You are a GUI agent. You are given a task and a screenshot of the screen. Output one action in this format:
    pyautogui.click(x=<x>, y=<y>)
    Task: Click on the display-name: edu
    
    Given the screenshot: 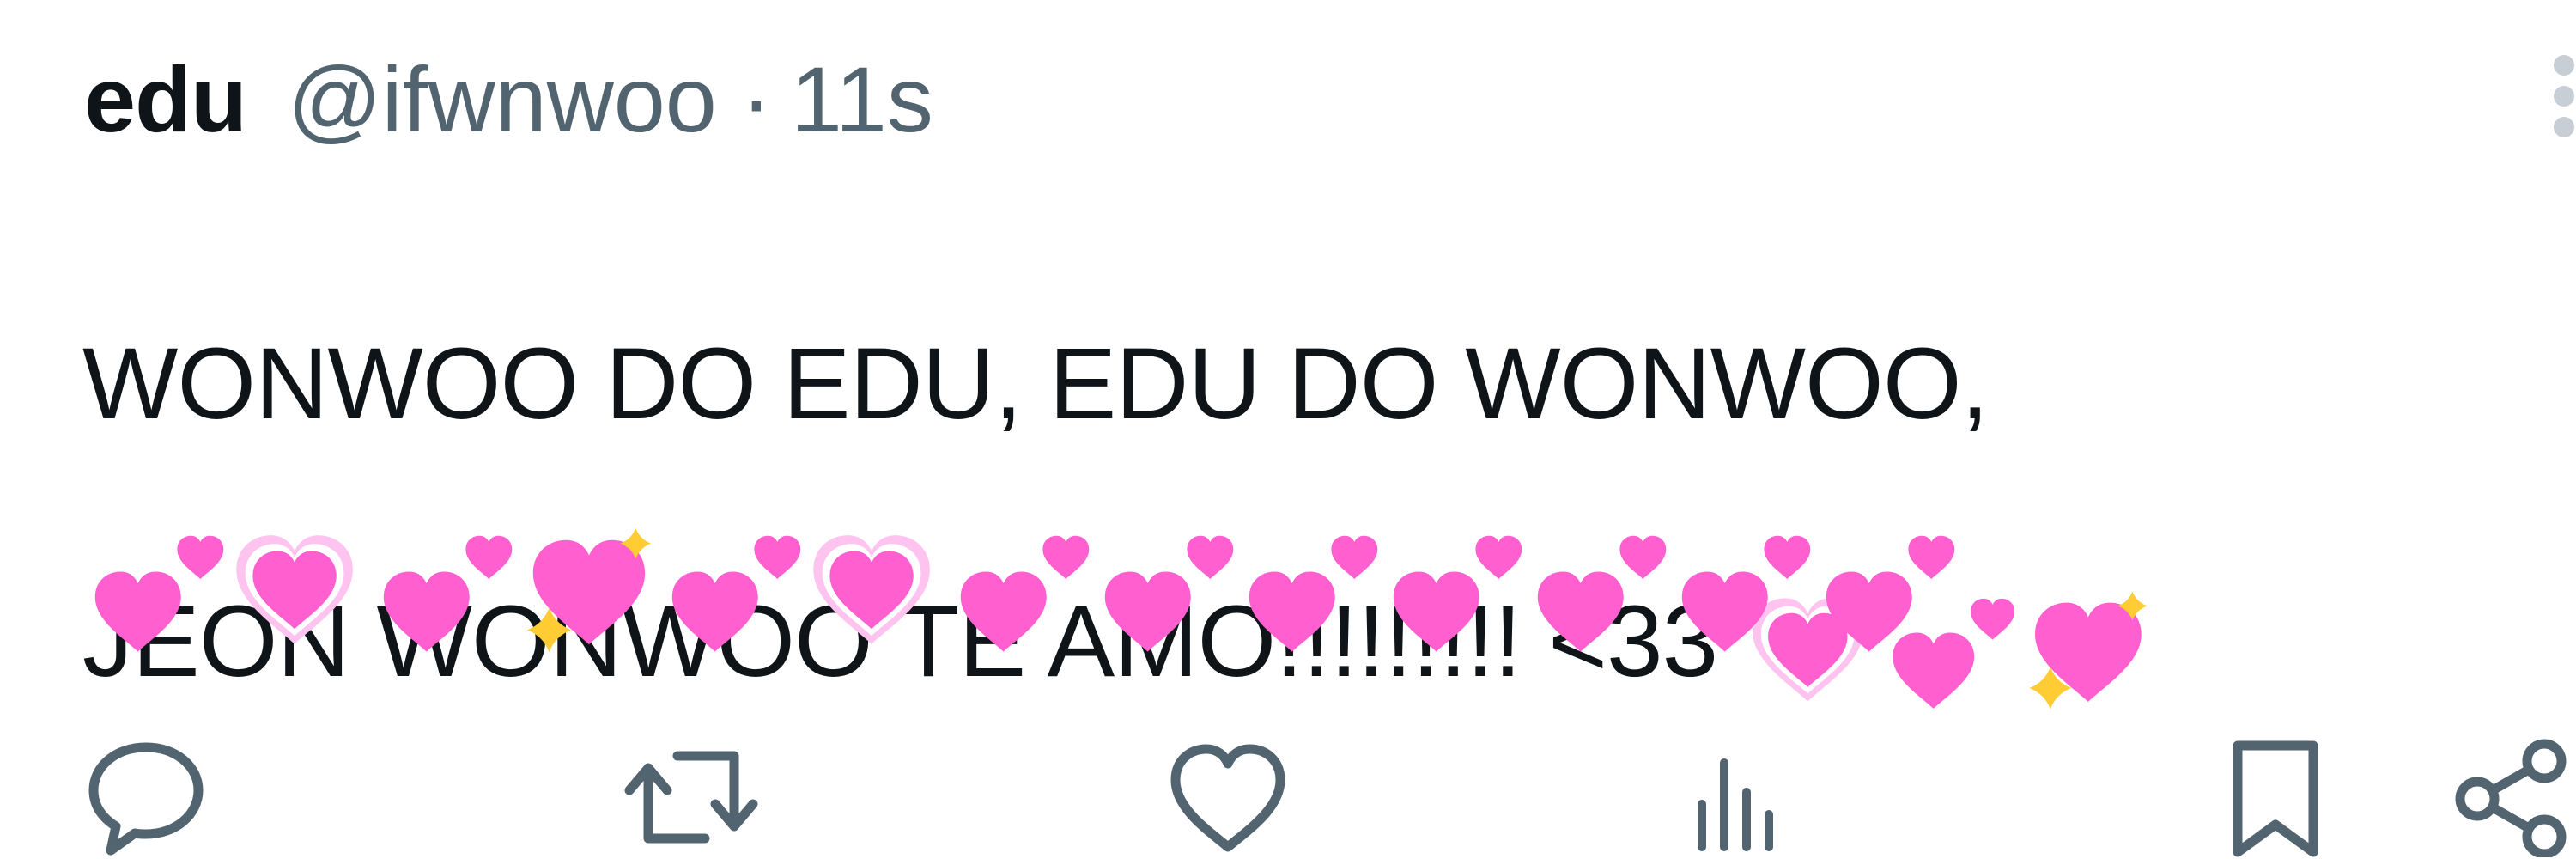 What is the action you would take?
    pyautogui.click(x=165, y=100)
    